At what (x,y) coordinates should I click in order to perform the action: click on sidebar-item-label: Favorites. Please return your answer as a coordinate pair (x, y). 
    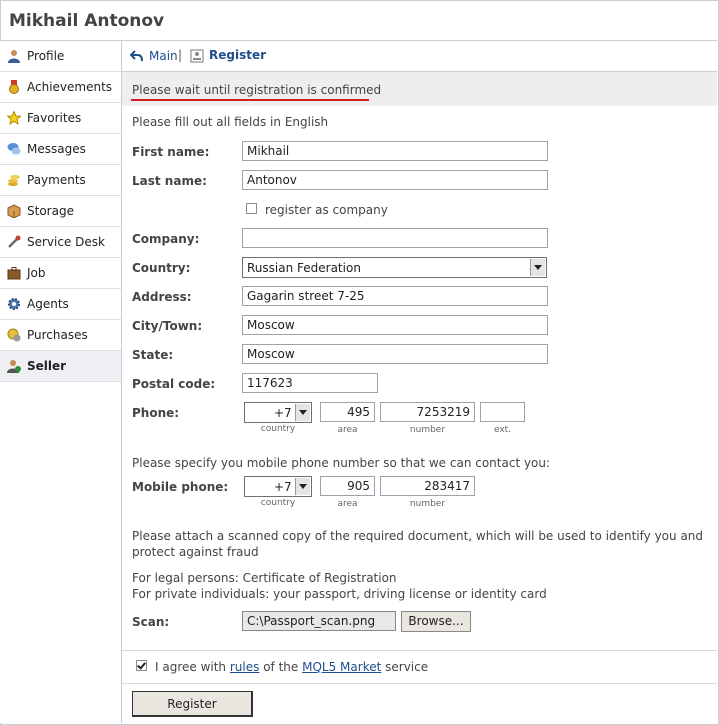
    Looking at the image, I should click on (54, 118).